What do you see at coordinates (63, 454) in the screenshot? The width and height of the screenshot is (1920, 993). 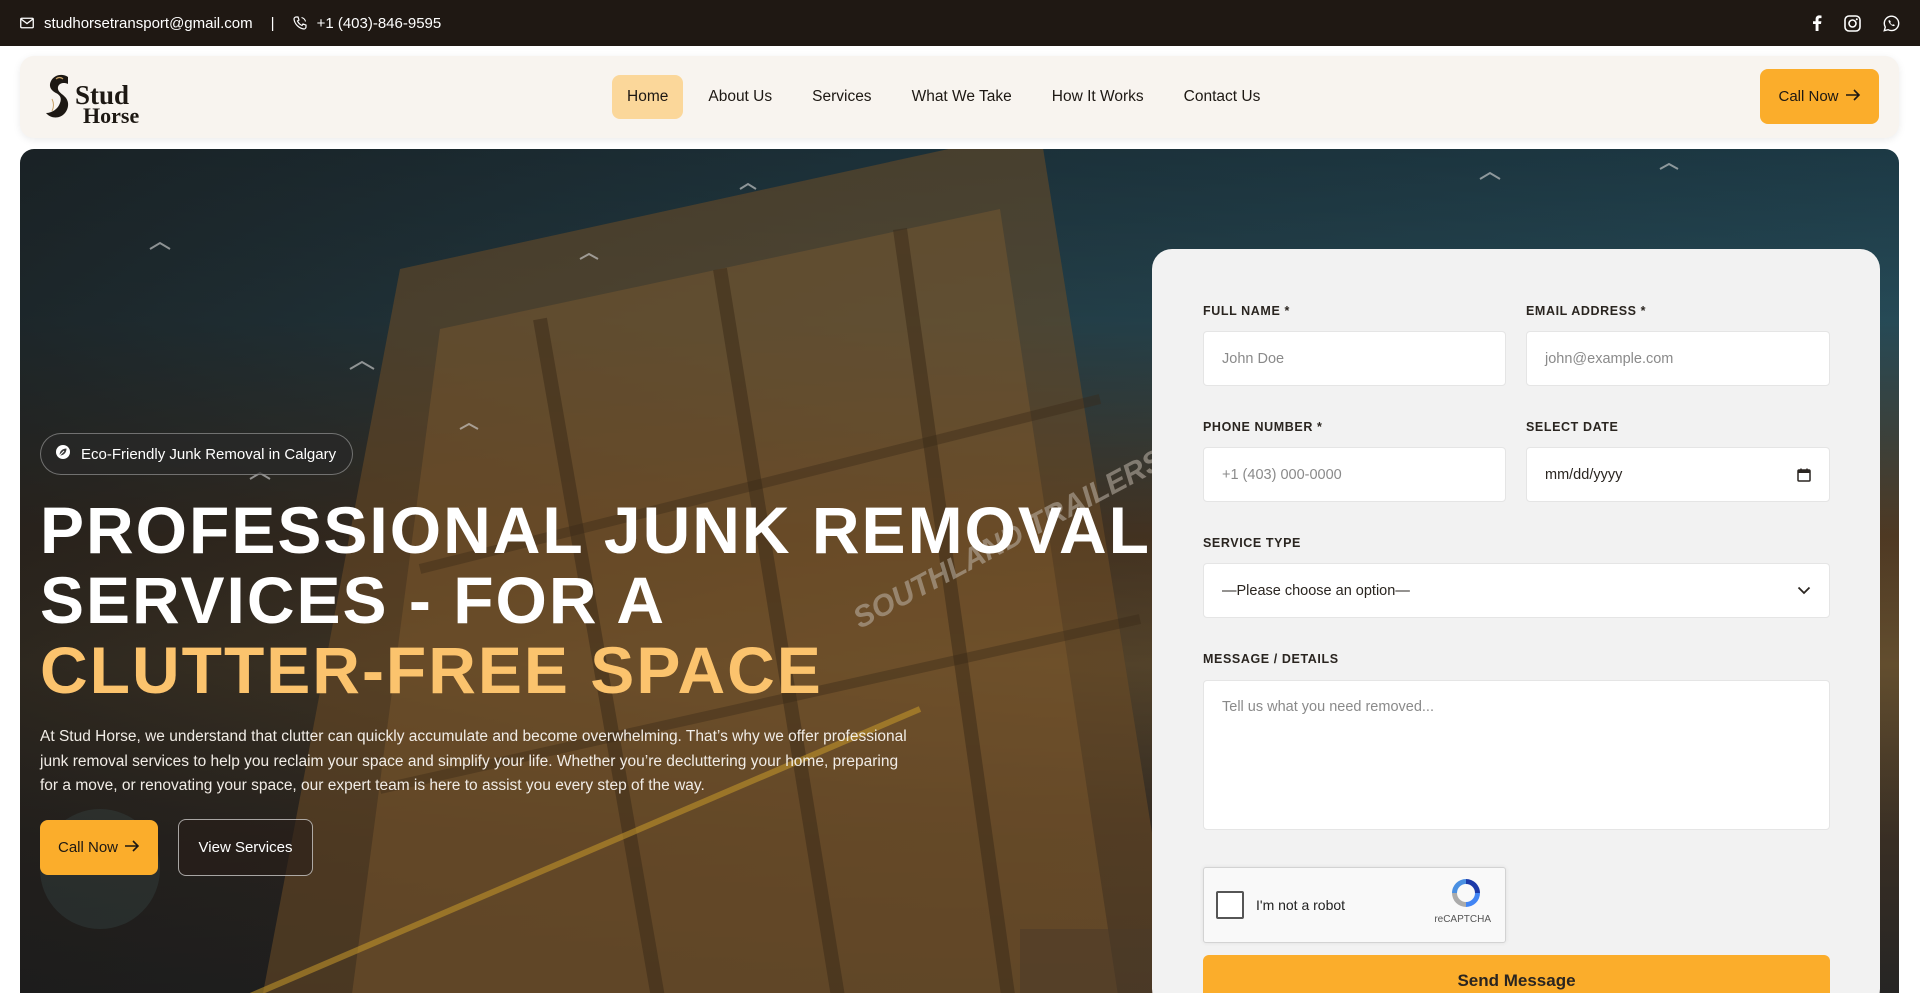 I see `leaf-icon` at bounding box center [63, 454].